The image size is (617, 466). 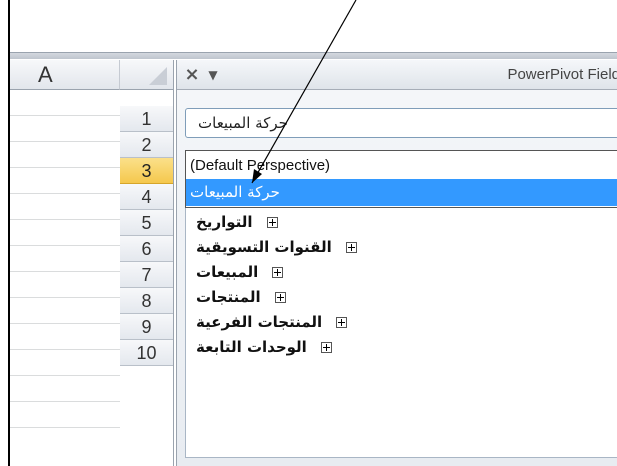 I want to click on tree-item-subproducts: المنتجات الفرعية, so click(x=272, y=322).